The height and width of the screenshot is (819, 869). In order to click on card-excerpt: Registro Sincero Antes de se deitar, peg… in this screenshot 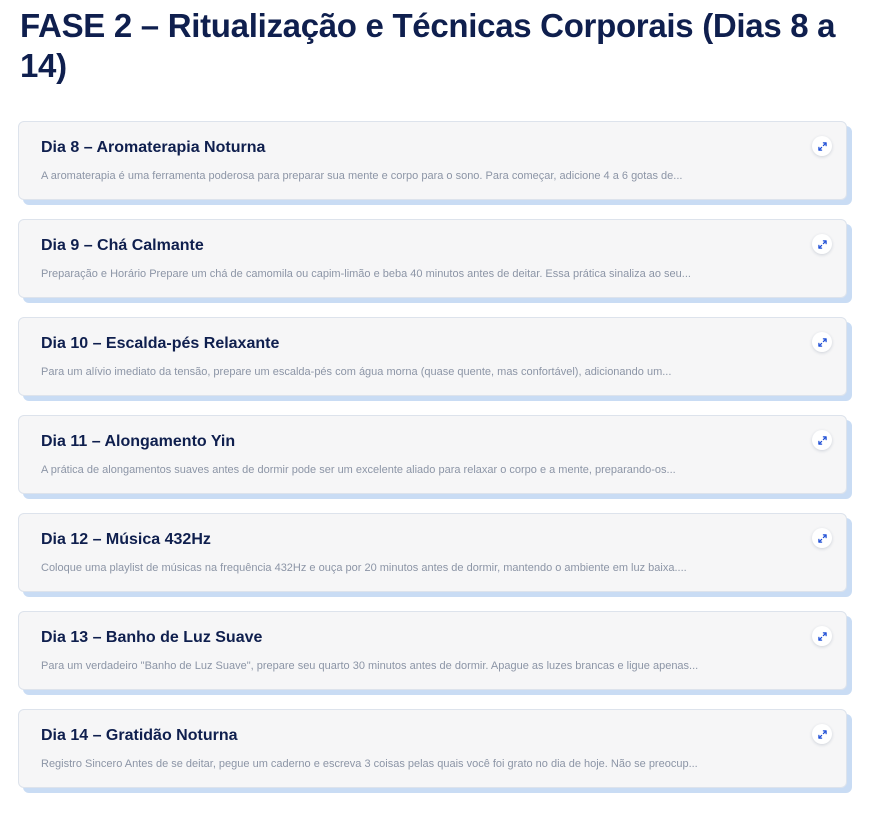, I will do `click(369, 764)`.